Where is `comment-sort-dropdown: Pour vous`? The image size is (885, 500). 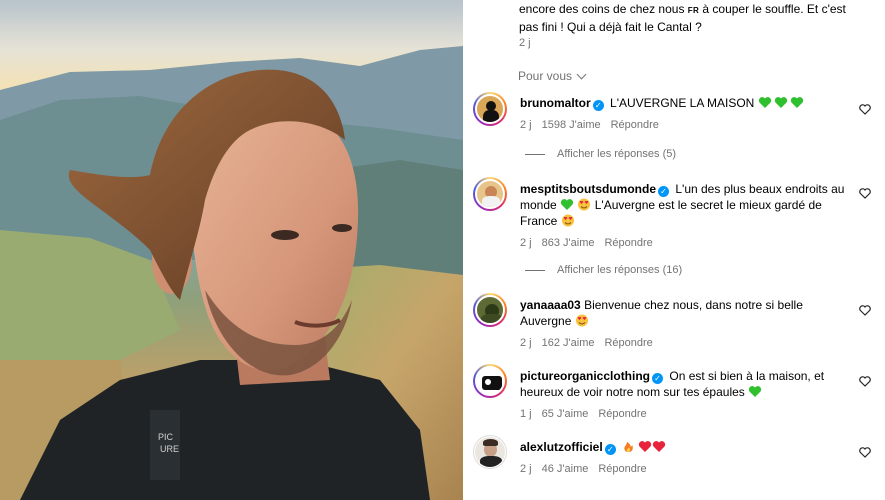
comment-sort-dropdown: Pour vous is located at coordinates (552, 76).